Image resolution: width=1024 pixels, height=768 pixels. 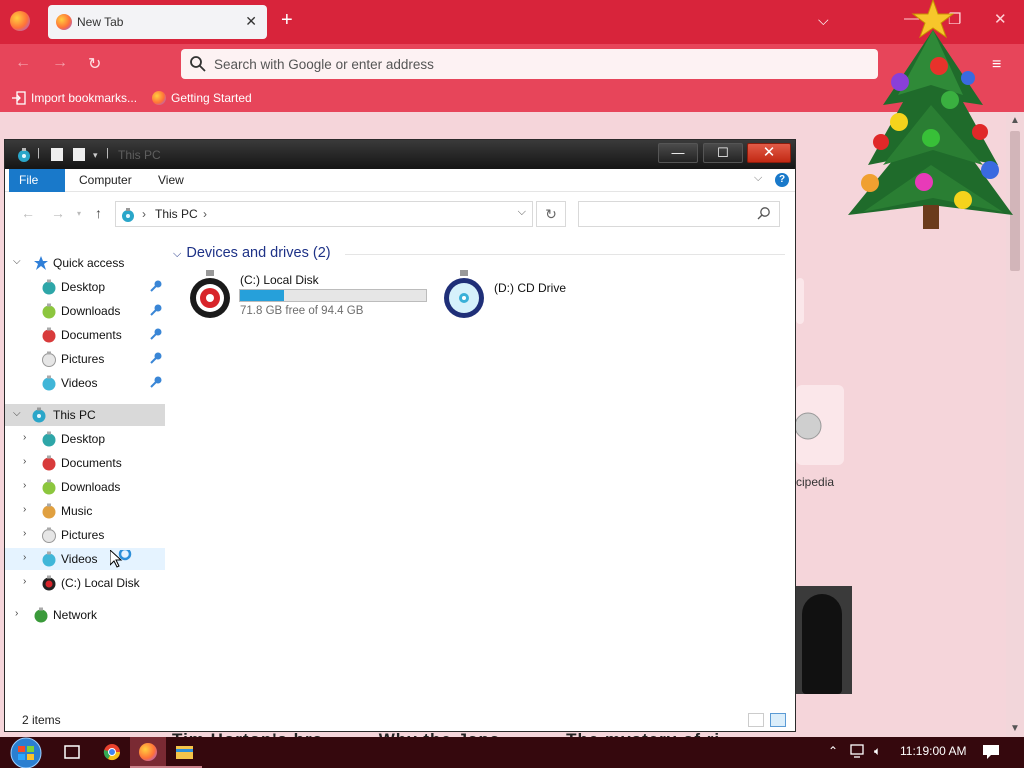 What do you see at coordinates (176, 214) in the screenshot?
I see `breadcrumb-this-pc: This PC` at bounding box center [176, 214].